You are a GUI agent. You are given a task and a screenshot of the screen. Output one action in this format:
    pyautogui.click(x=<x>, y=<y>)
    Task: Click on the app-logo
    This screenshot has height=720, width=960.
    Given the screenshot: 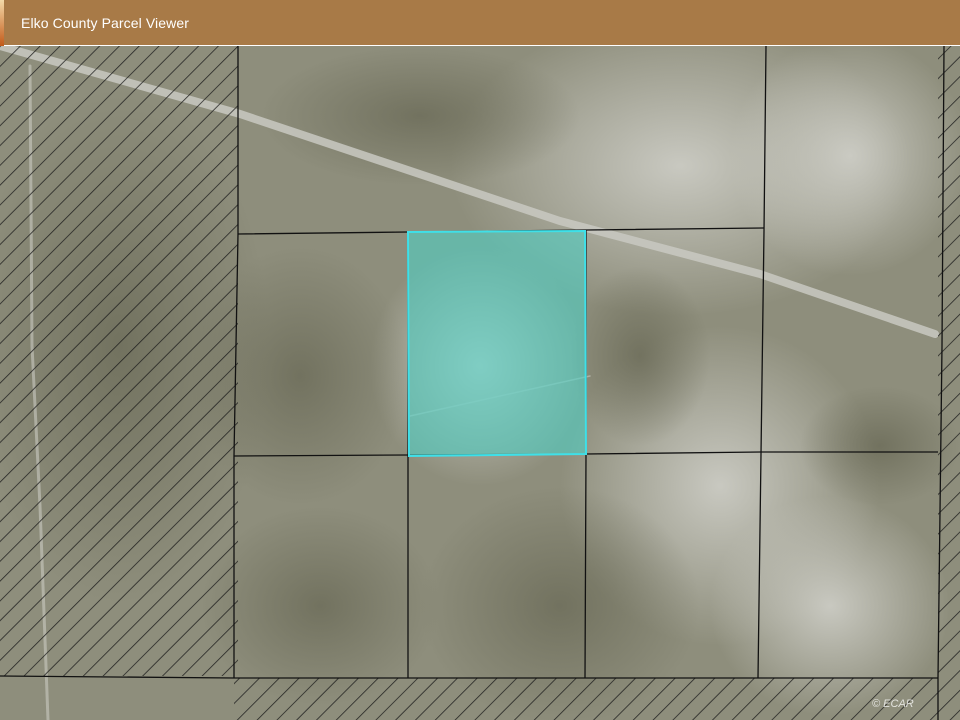 What is the action you would take?
    pyautogui.click(x=2, y=23)
    